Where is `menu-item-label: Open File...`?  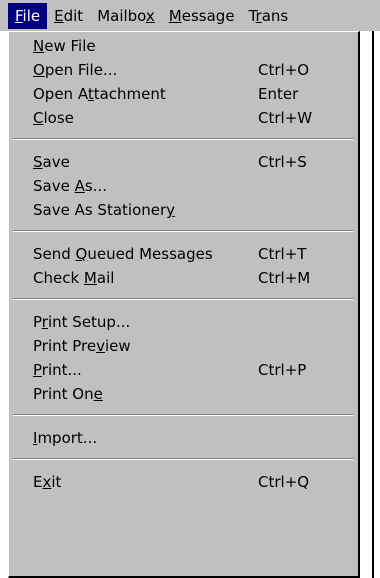 menu-item-label: Open File... is located at coordinates (75, 70).